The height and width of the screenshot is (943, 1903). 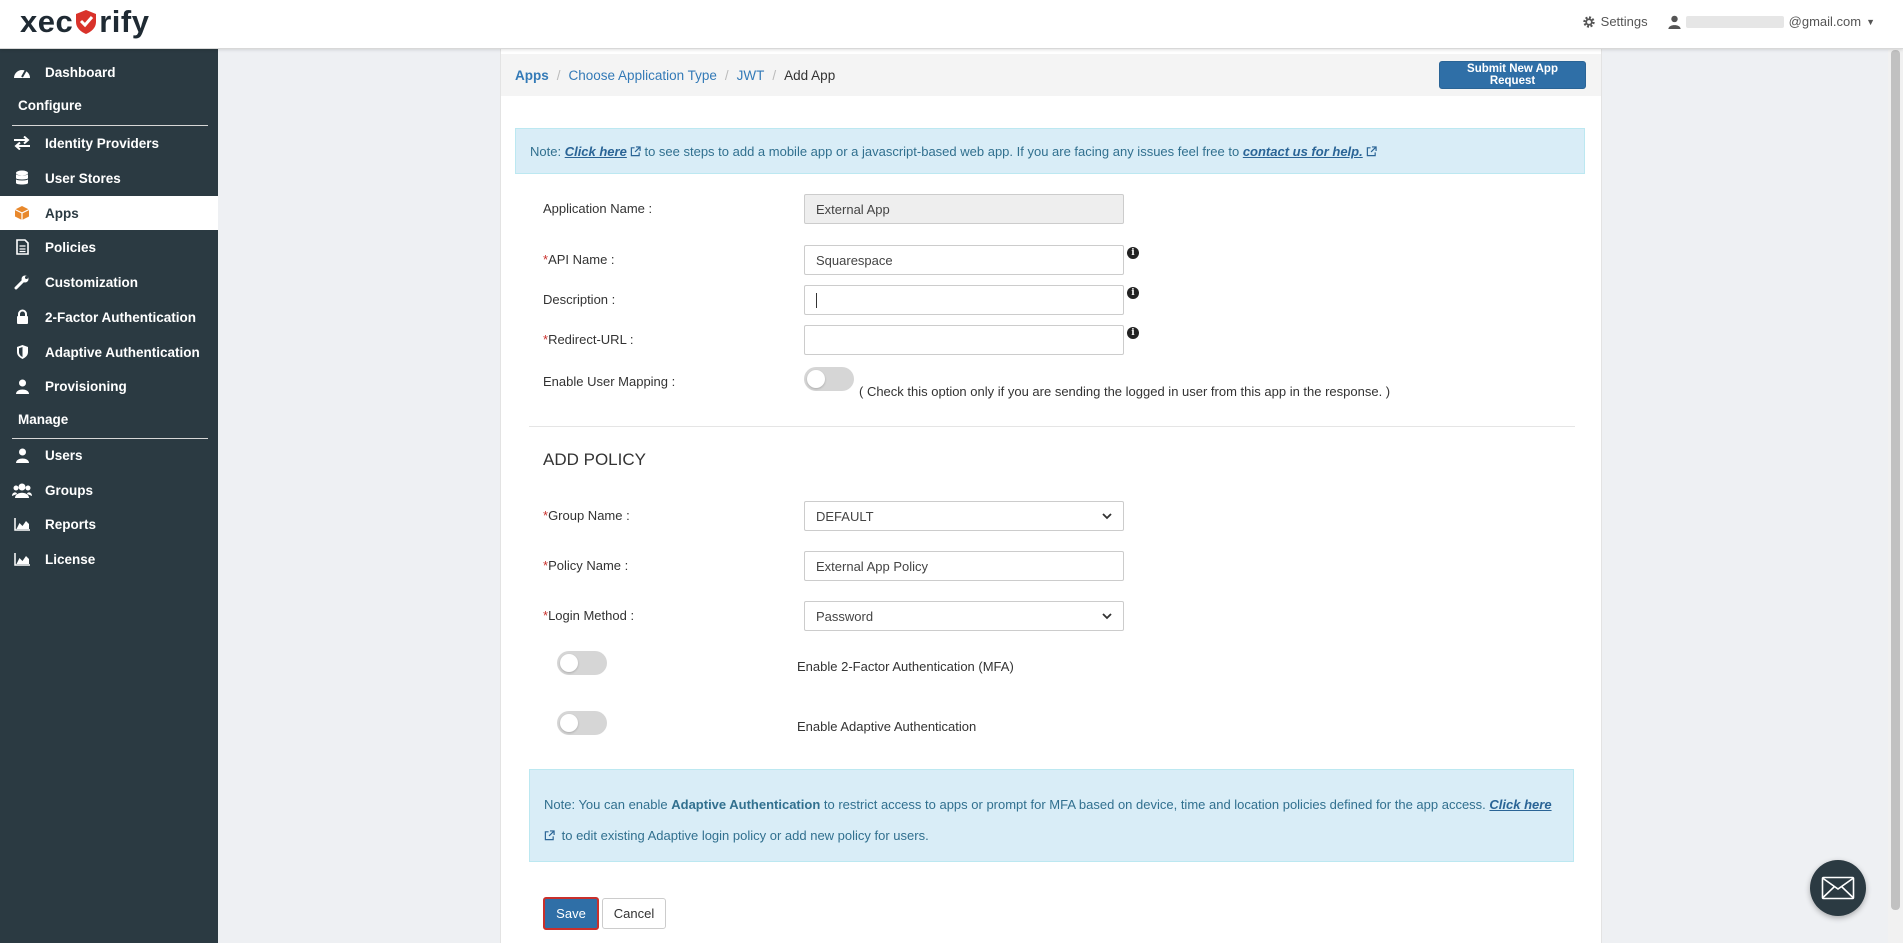 What do you see at coordinates (102, 143) in the screenshot?
I see `sidebar-item-label: Identity Providers` at bounding box center [102, 143].